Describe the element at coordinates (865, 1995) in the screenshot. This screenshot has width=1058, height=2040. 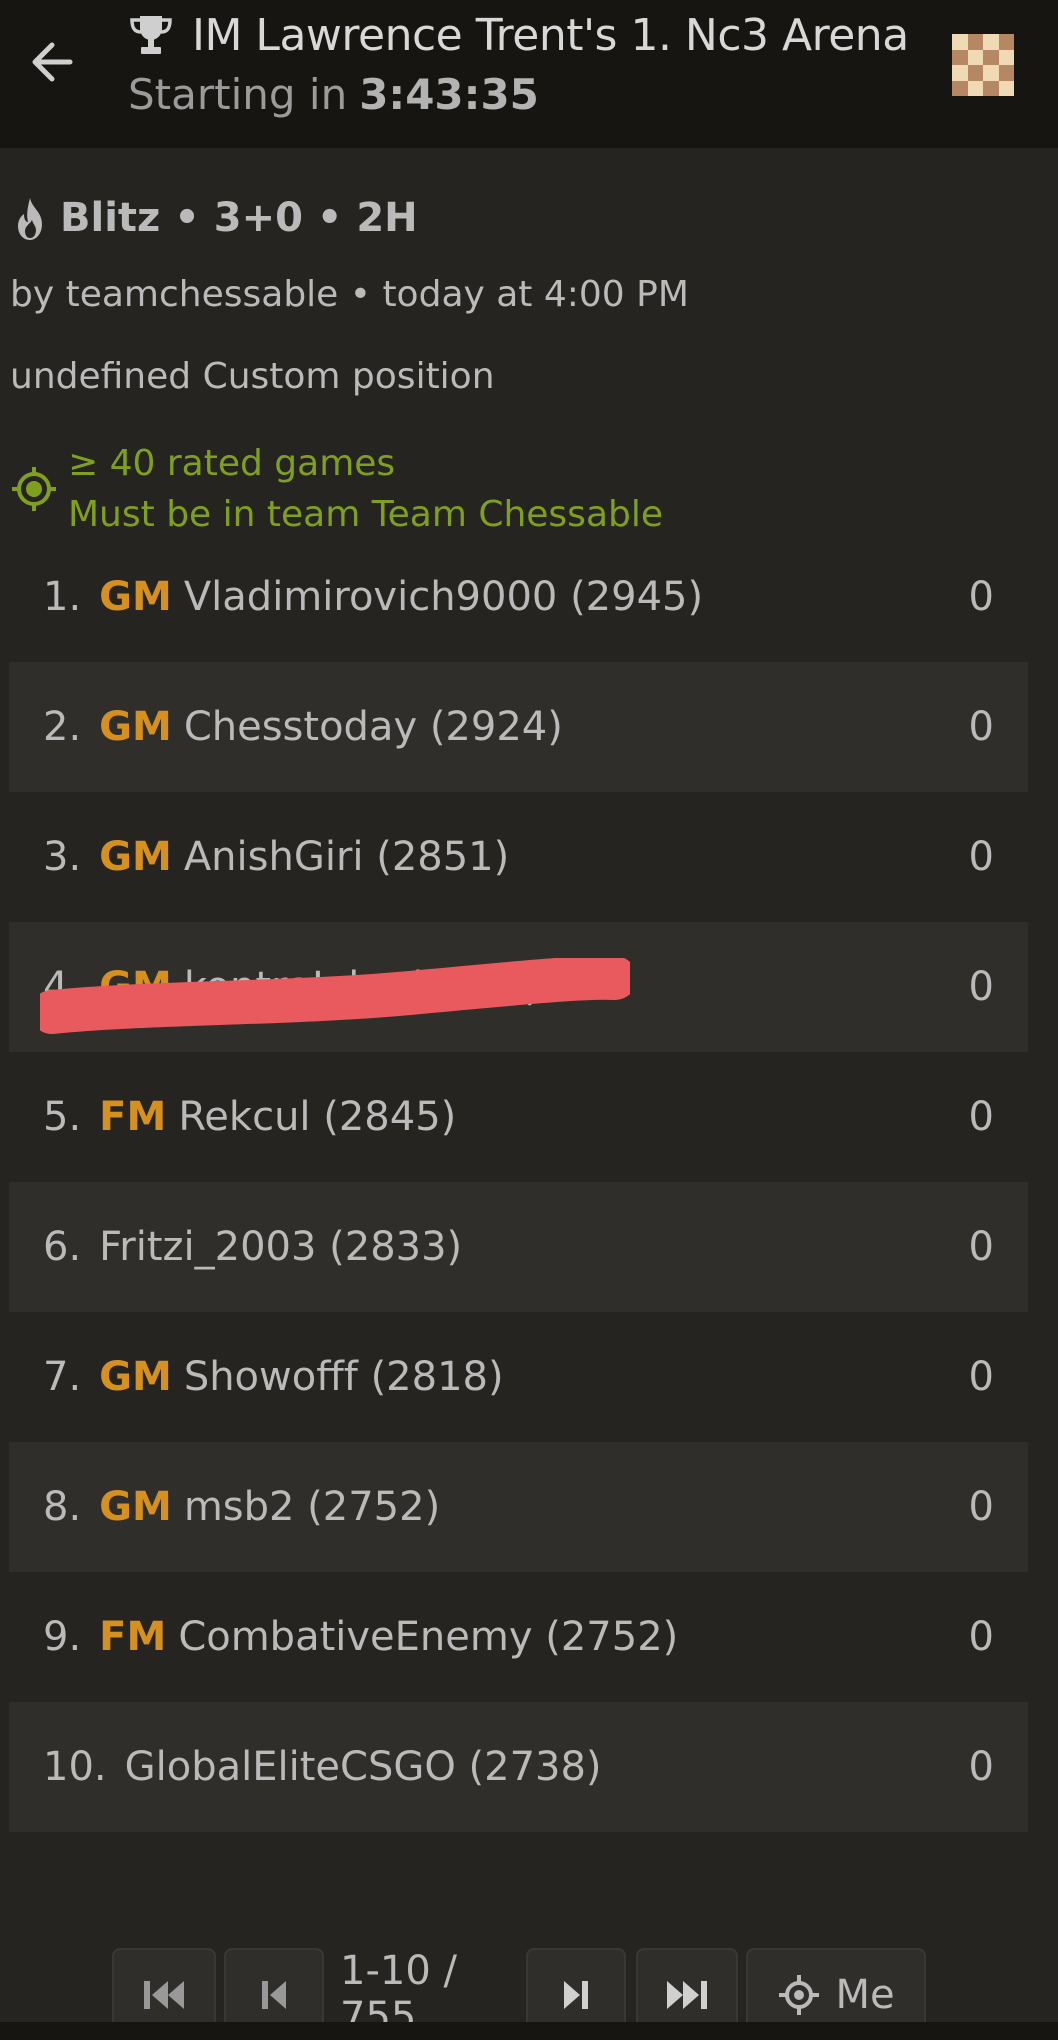
I see `me-label: Me` at that location.